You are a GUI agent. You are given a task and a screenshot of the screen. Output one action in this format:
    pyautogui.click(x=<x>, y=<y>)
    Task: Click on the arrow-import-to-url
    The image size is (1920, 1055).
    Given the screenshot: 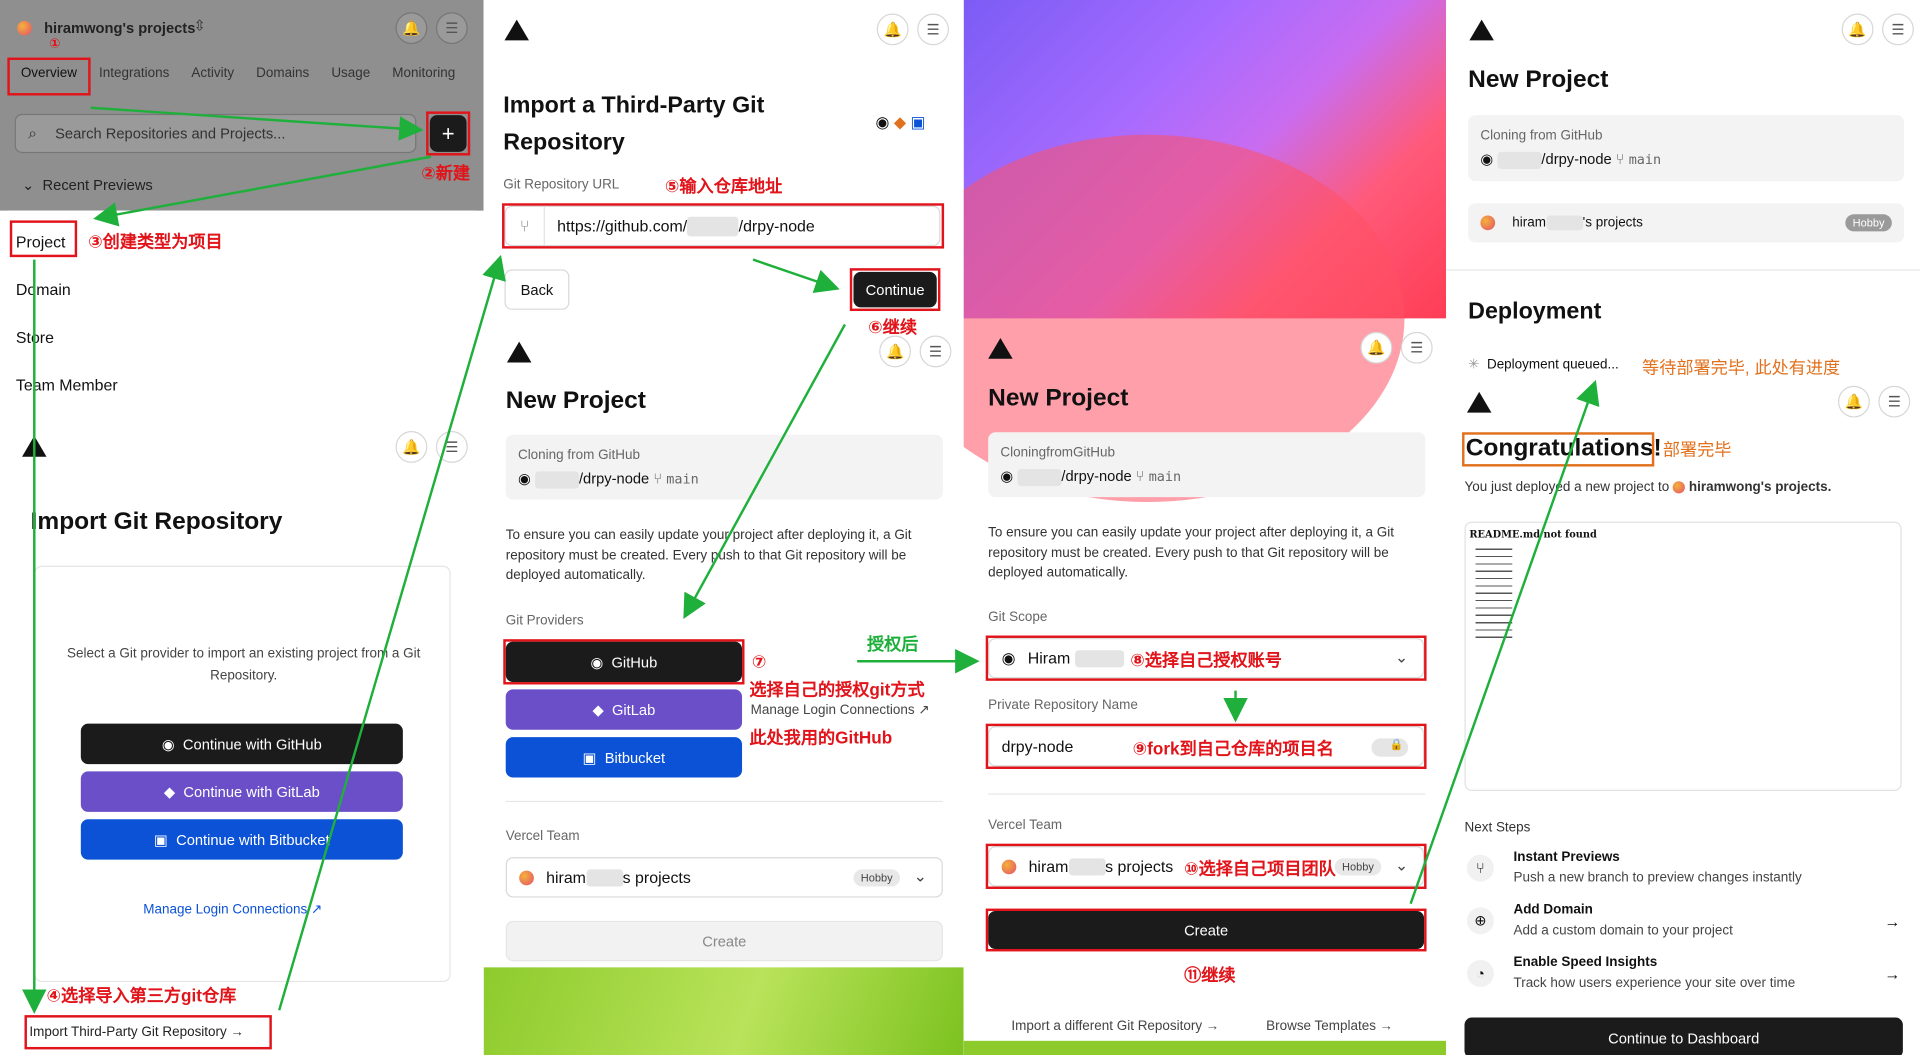 What is the action you would take?
    pyautogui.click(x=392, y=632)
    